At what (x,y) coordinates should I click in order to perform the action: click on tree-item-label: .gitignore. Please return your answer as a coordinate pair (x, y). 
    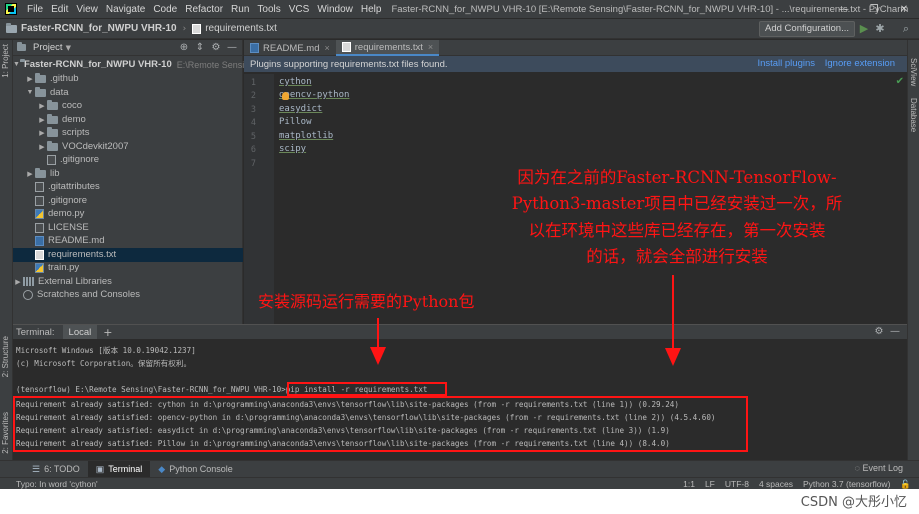
    Looking at the image, I should click on (68, 201).